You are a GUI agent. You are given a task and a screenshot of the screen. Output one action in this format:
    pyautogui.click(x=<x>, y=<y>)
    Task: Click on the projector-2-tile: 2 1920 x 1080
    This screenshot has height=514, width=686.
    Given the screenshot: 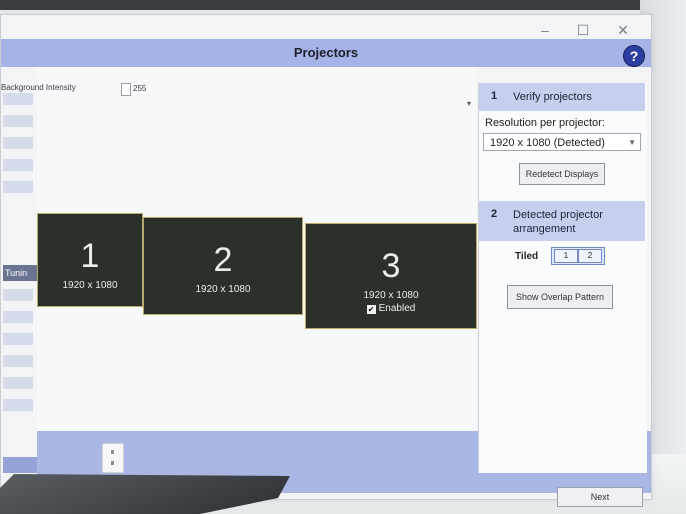 What is the action you would take?
    pyautogui.click(x=223, y=266)
    